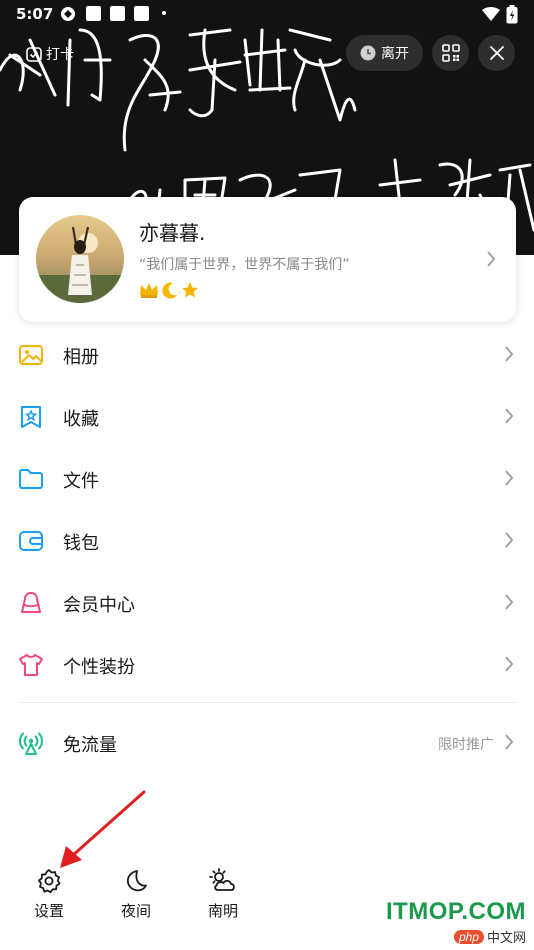 This screenshot has height=950, width=534. What do you see at coordinates (31, 417) in the screenshot?
I see `favorite-icon` at bounding box center [31, 417].